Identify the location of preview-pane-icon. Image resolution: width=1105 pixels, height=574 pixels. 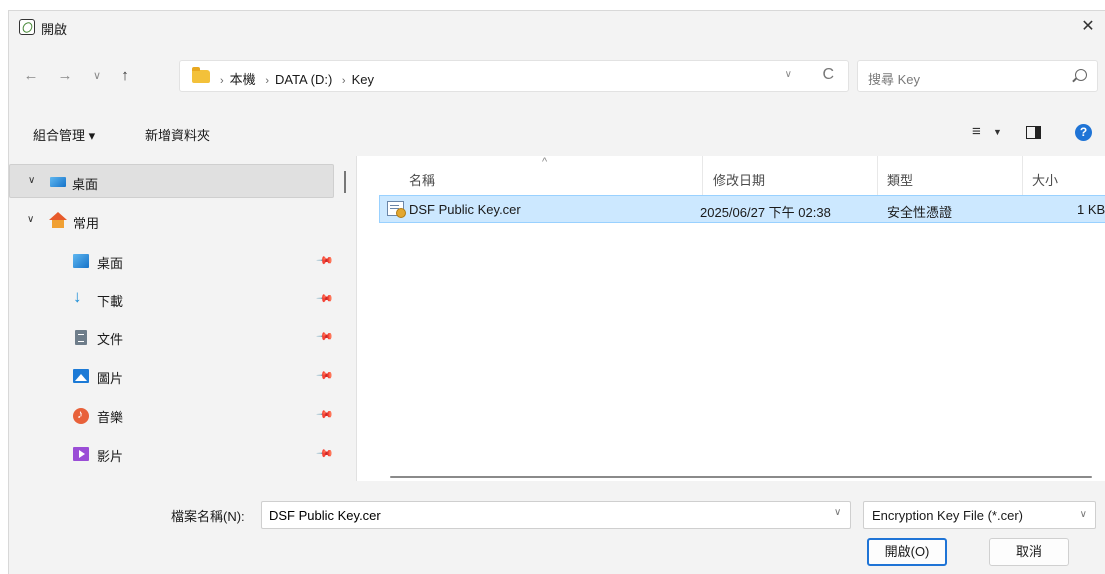
(1033, 132).